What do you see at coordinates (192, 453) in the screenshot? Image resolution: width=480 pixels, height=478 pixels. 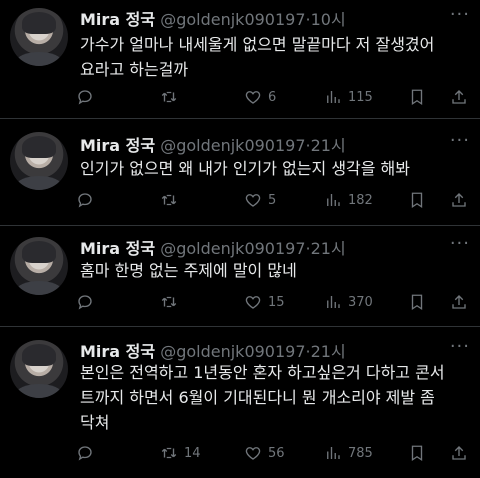 I see `retweet-count: 14` at bounding box center [192, 453].